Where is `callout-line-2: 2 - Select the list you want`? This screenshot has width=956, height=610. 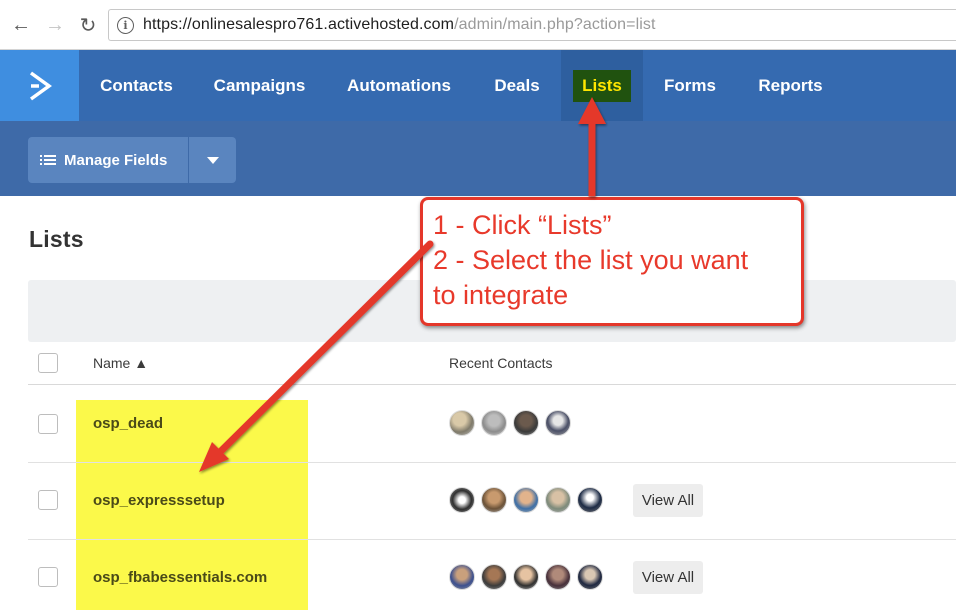 callout-line-2: 2 - Select the list you want is located at coordinates (591, 260).